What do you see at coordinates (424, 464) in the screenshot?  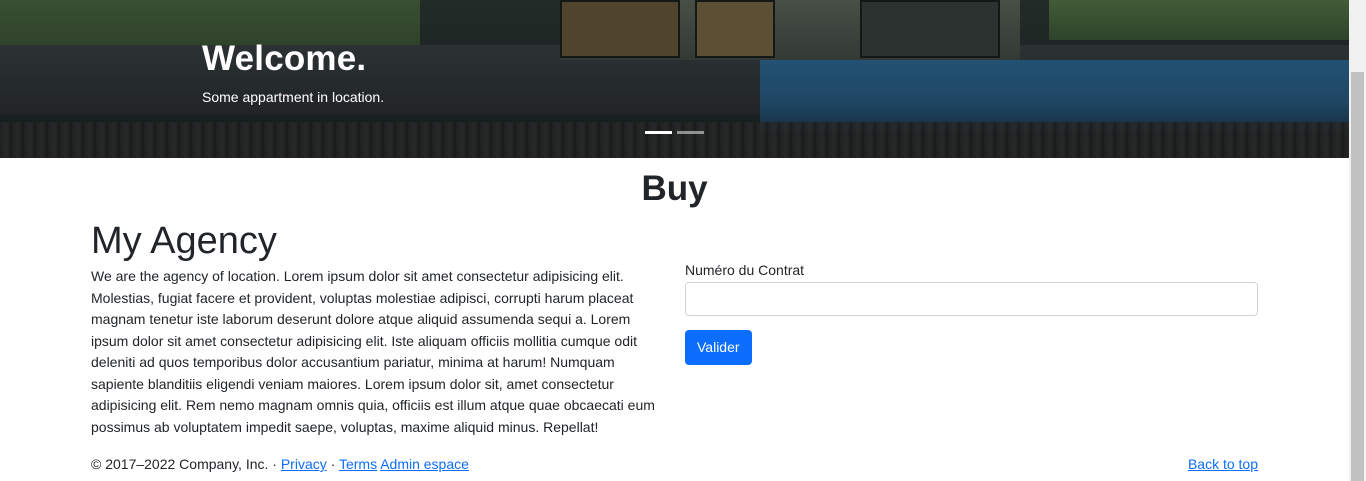 I see `admin-espace-link: Admin espace` at bounding box center [424, 464].